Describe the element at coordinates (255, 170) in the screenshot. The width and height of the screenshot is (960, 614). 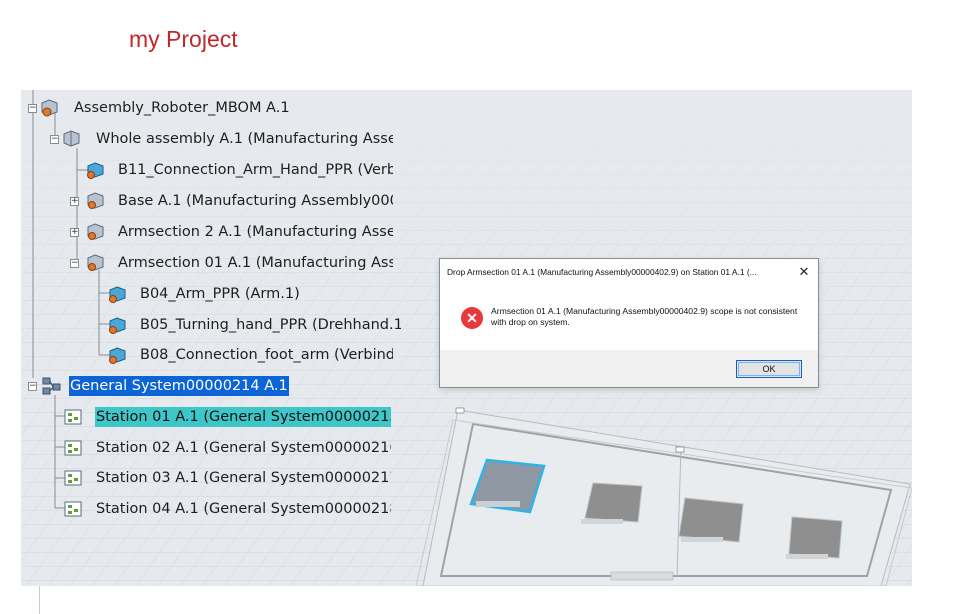
I see `tree-node-label: B11_Connection_Arm_Hand_PPR (Verbir` at that location.